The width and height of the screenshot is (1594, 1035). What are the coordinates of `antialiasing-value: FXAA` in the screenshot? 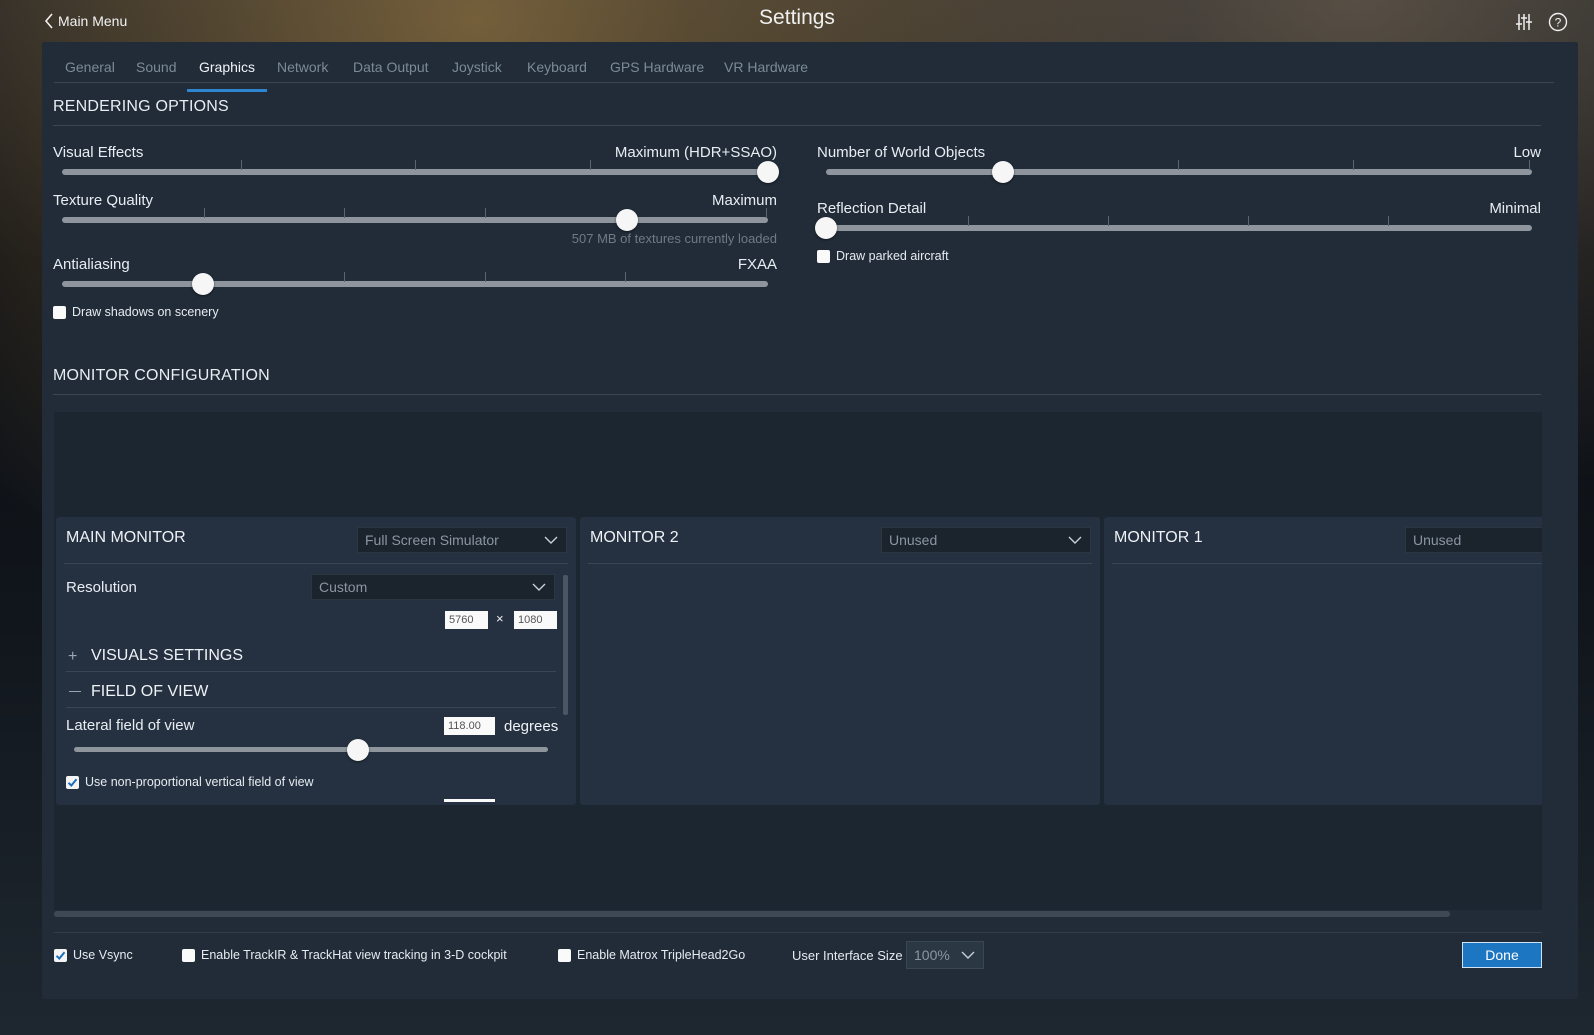 It's located at (757, 264).